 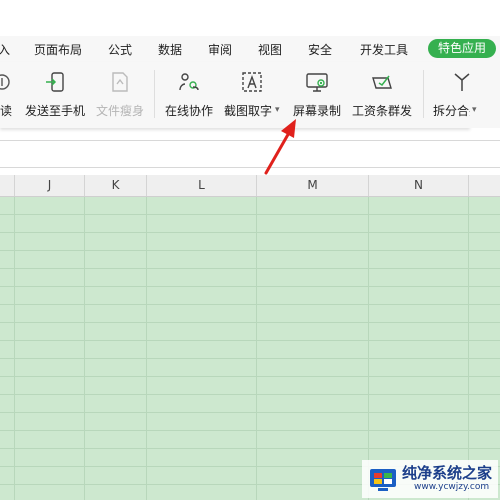 I want to click on menu-review: 审阅, so click(x=220, y=49).